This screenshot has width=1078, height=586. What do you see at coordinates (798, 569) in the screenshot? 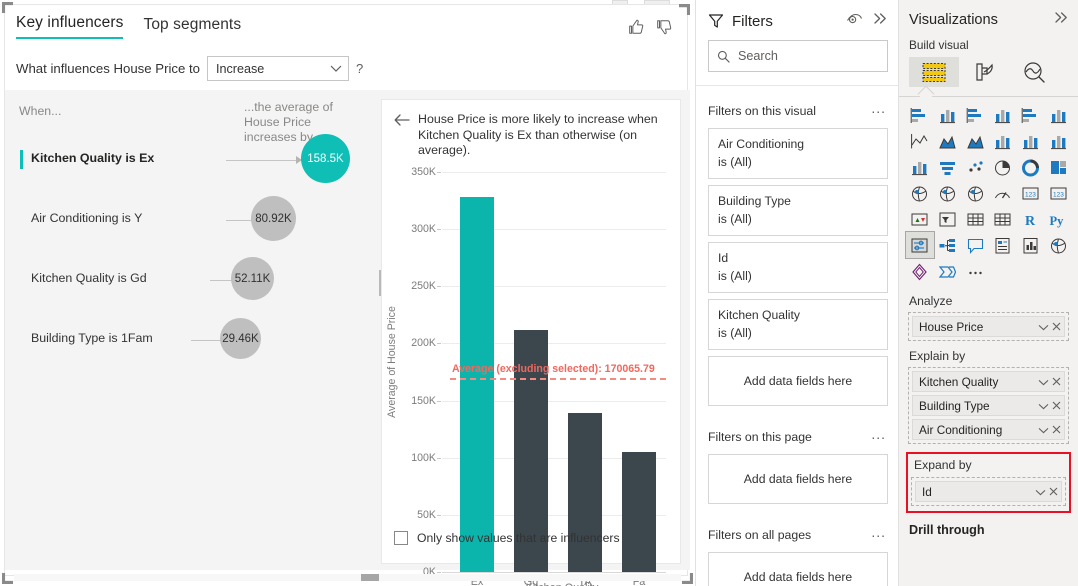
I see `filters-dropzone-all-pages: Add data fields here` at bounding box center [798, 569].